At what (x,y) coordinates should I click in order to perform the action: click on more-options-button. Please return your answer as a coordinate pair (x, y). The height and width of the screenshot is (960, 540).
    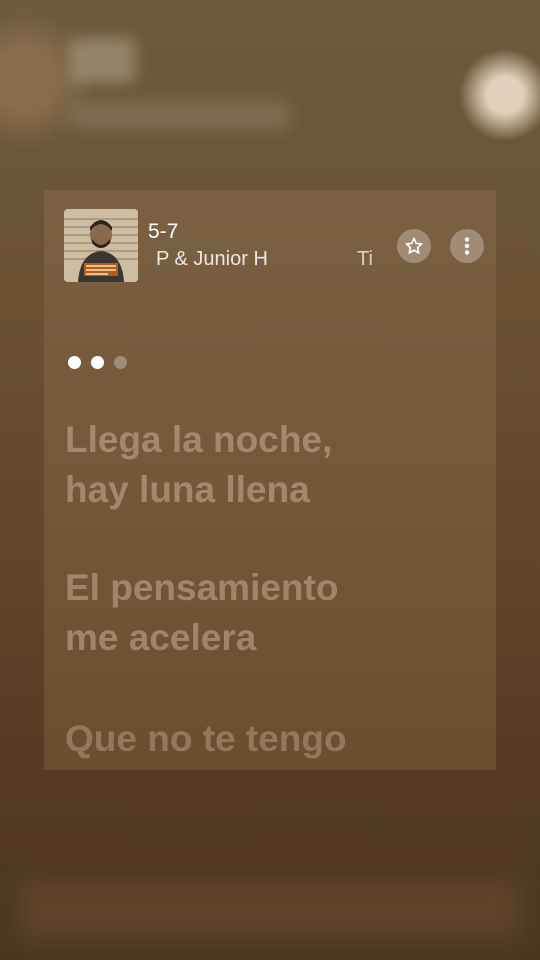
    Looking at the image, I should click on (467, 246).